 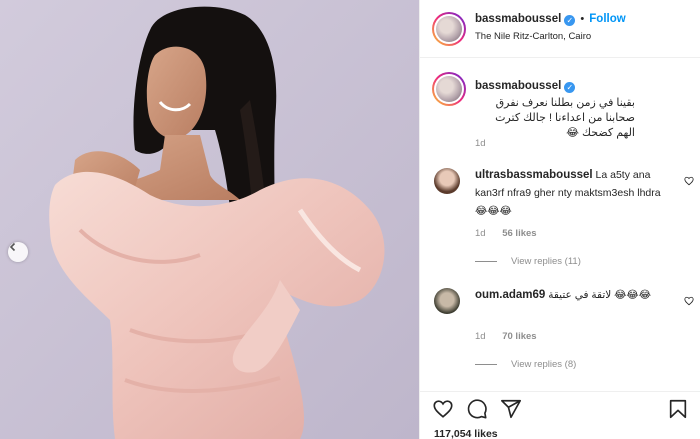 I want to click on comment-text: oum.adam69 لاتقة في عتيقة 😂😂😂, so click(x=575, y=295).